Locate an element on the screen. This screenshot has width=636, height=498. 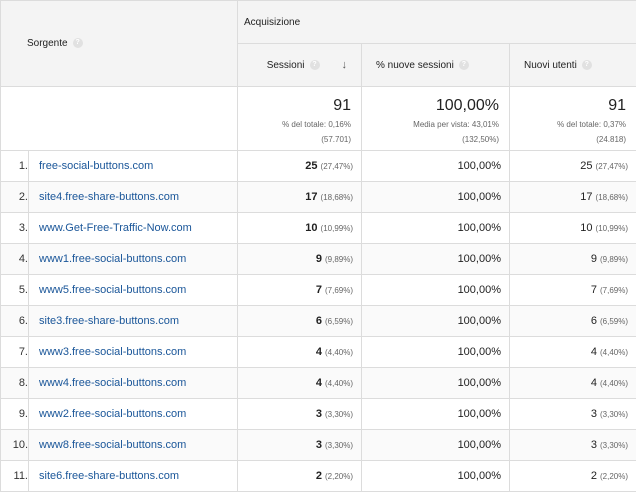
sessions-value: 6 is located at coordinates (318, 321).